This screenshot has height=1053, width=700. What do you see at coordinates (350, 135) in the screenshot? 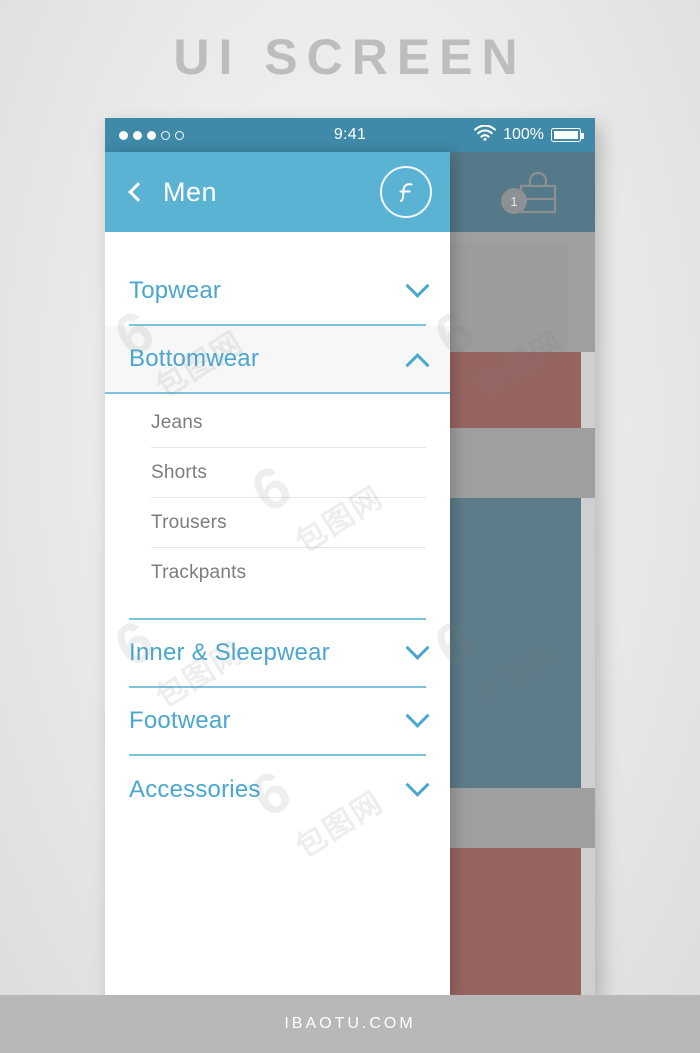
I see `status-bar: 9:41 100%` at bounding box center [350, 135].